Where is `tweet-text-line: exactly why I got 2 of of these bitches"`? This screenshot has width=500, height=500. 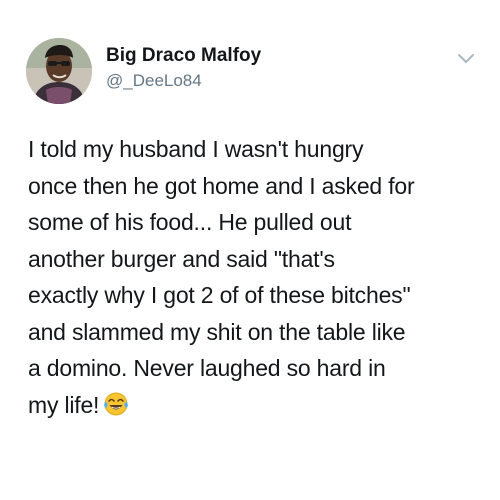
tweet-text-line: exactly why I got 2 of of these bitches" is located at coordinates (219, 295).